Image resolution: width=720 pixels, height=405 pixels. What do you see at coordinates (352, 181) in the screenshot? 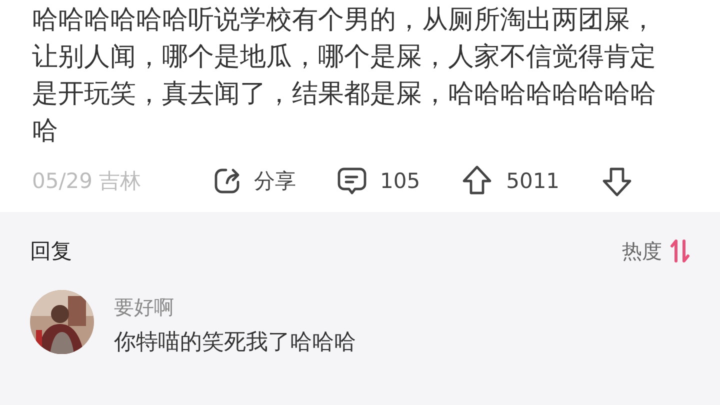
I see `comment-icon` at bounding box center [352, 181].